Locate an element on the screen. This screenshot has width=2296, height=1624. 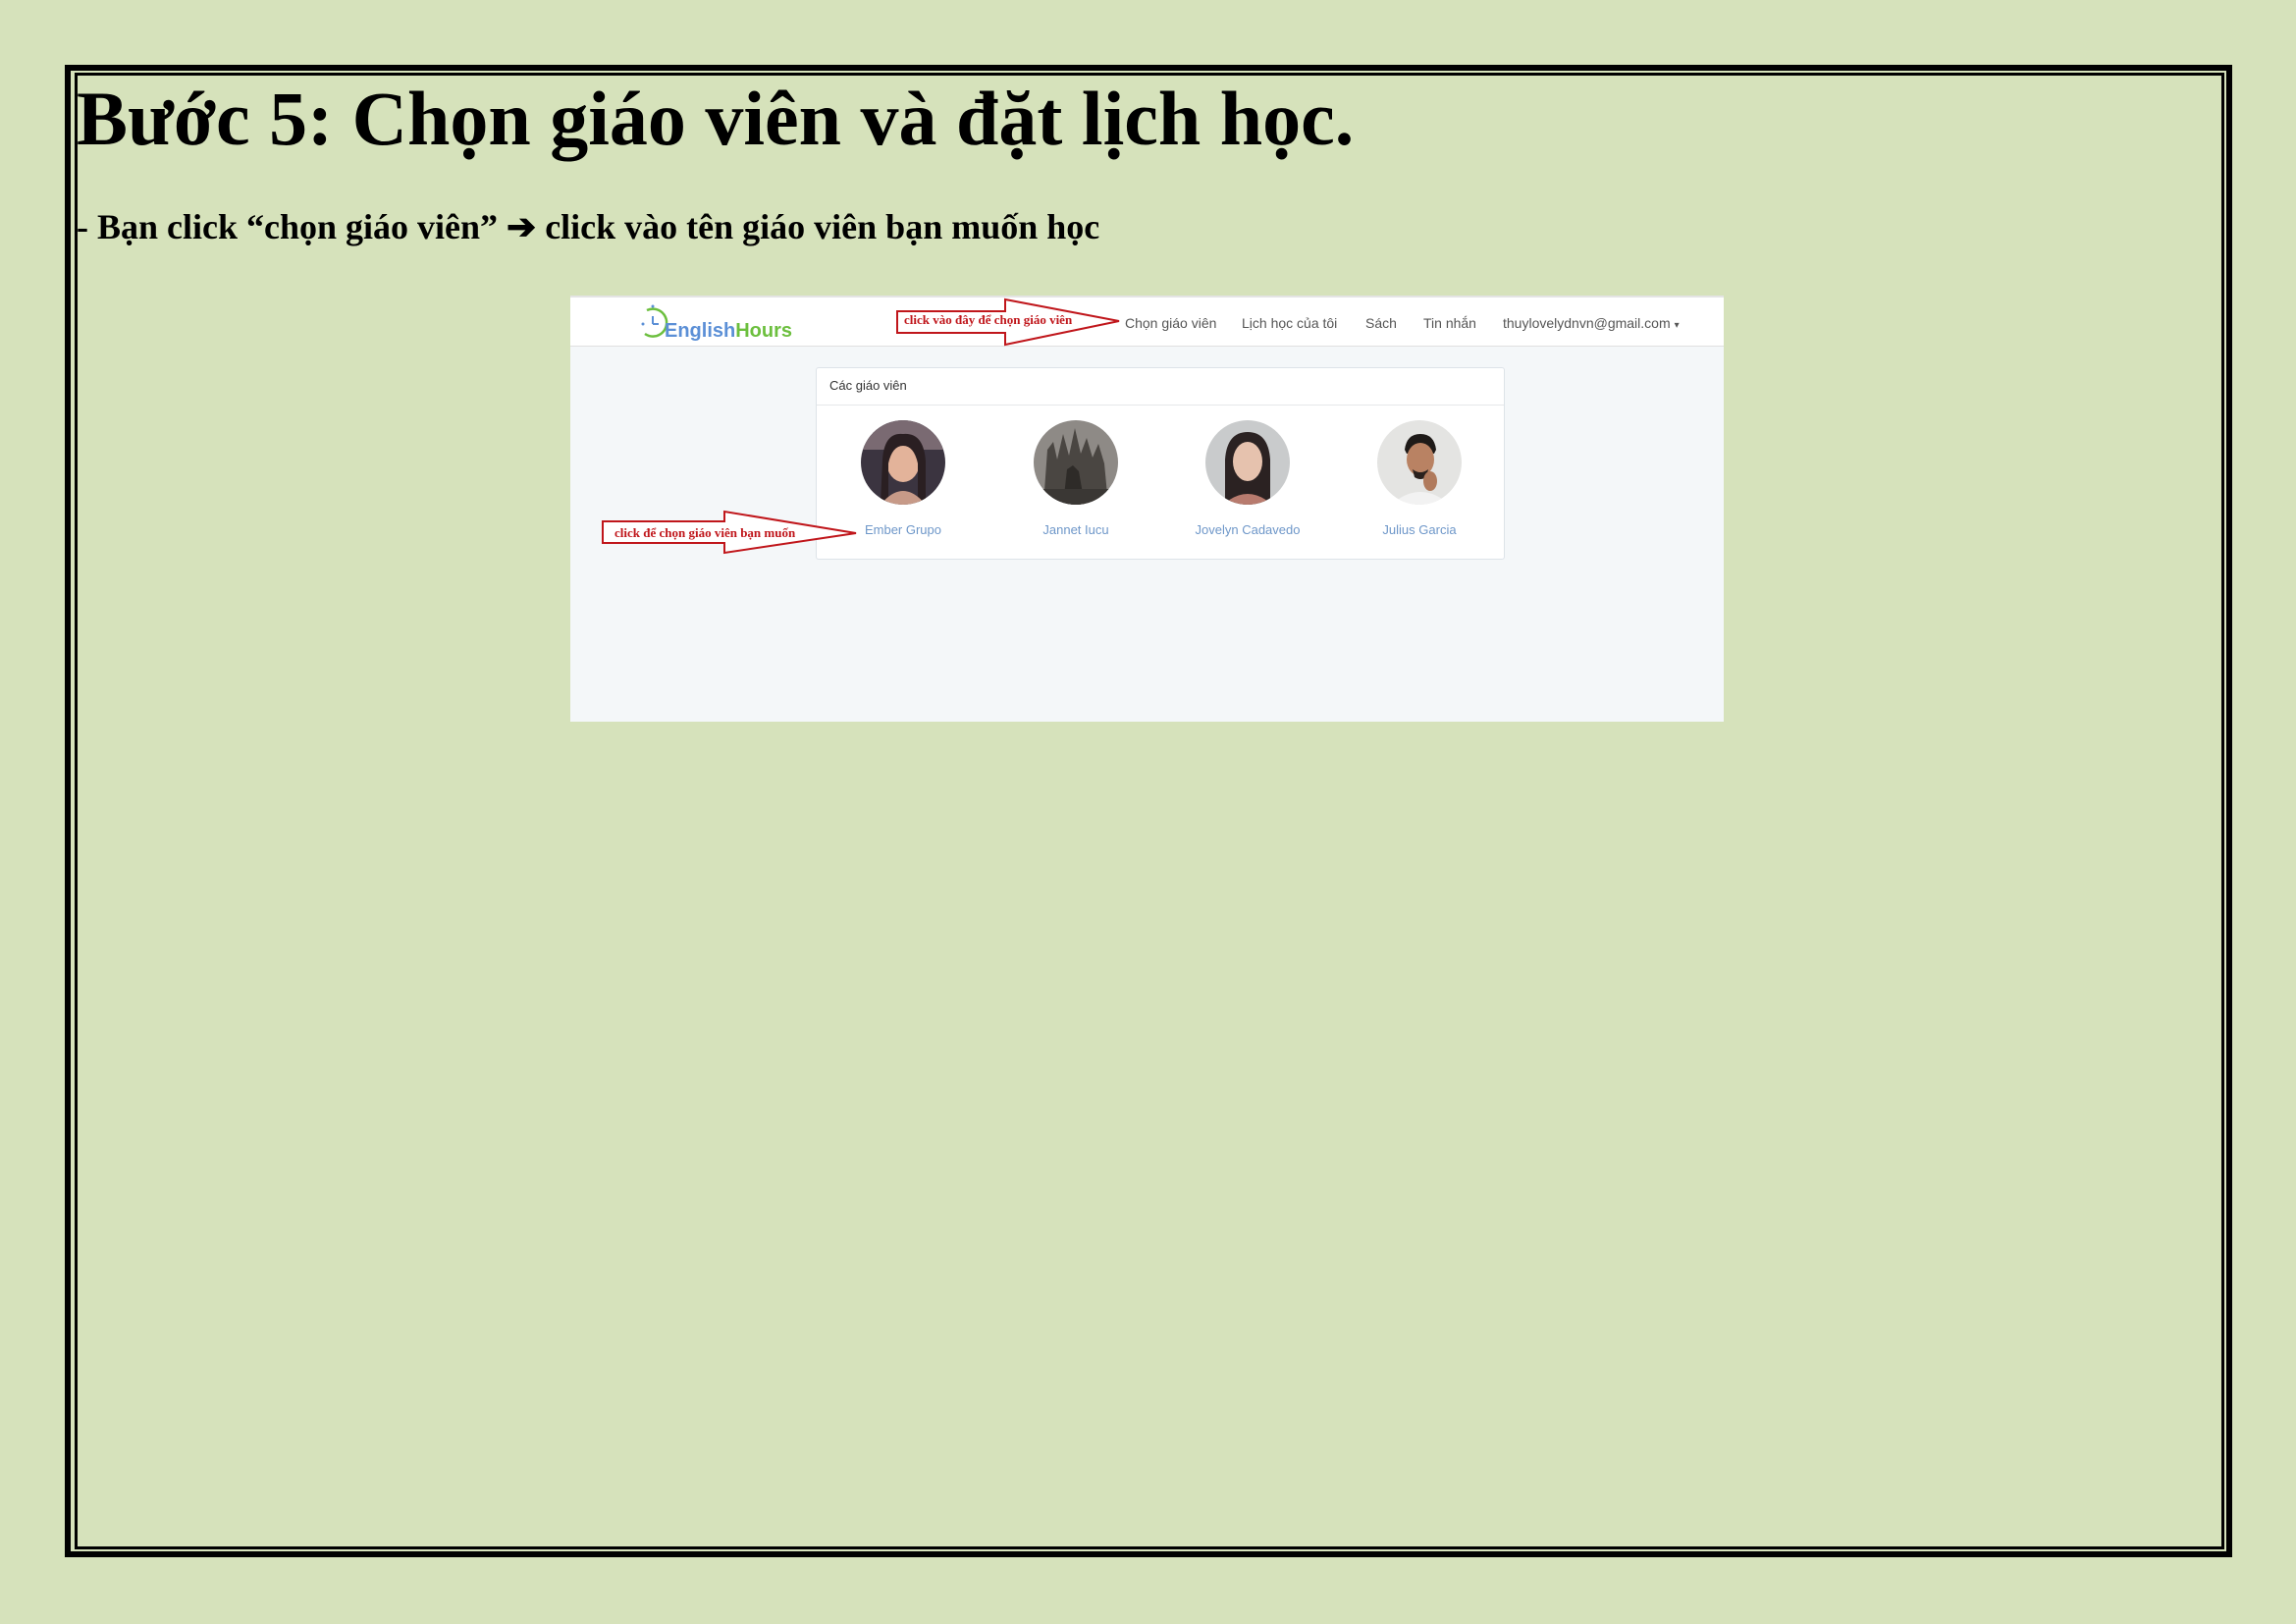
nav-my-schedule: Lịch học của tôi is located at coordinates (1290, 323).